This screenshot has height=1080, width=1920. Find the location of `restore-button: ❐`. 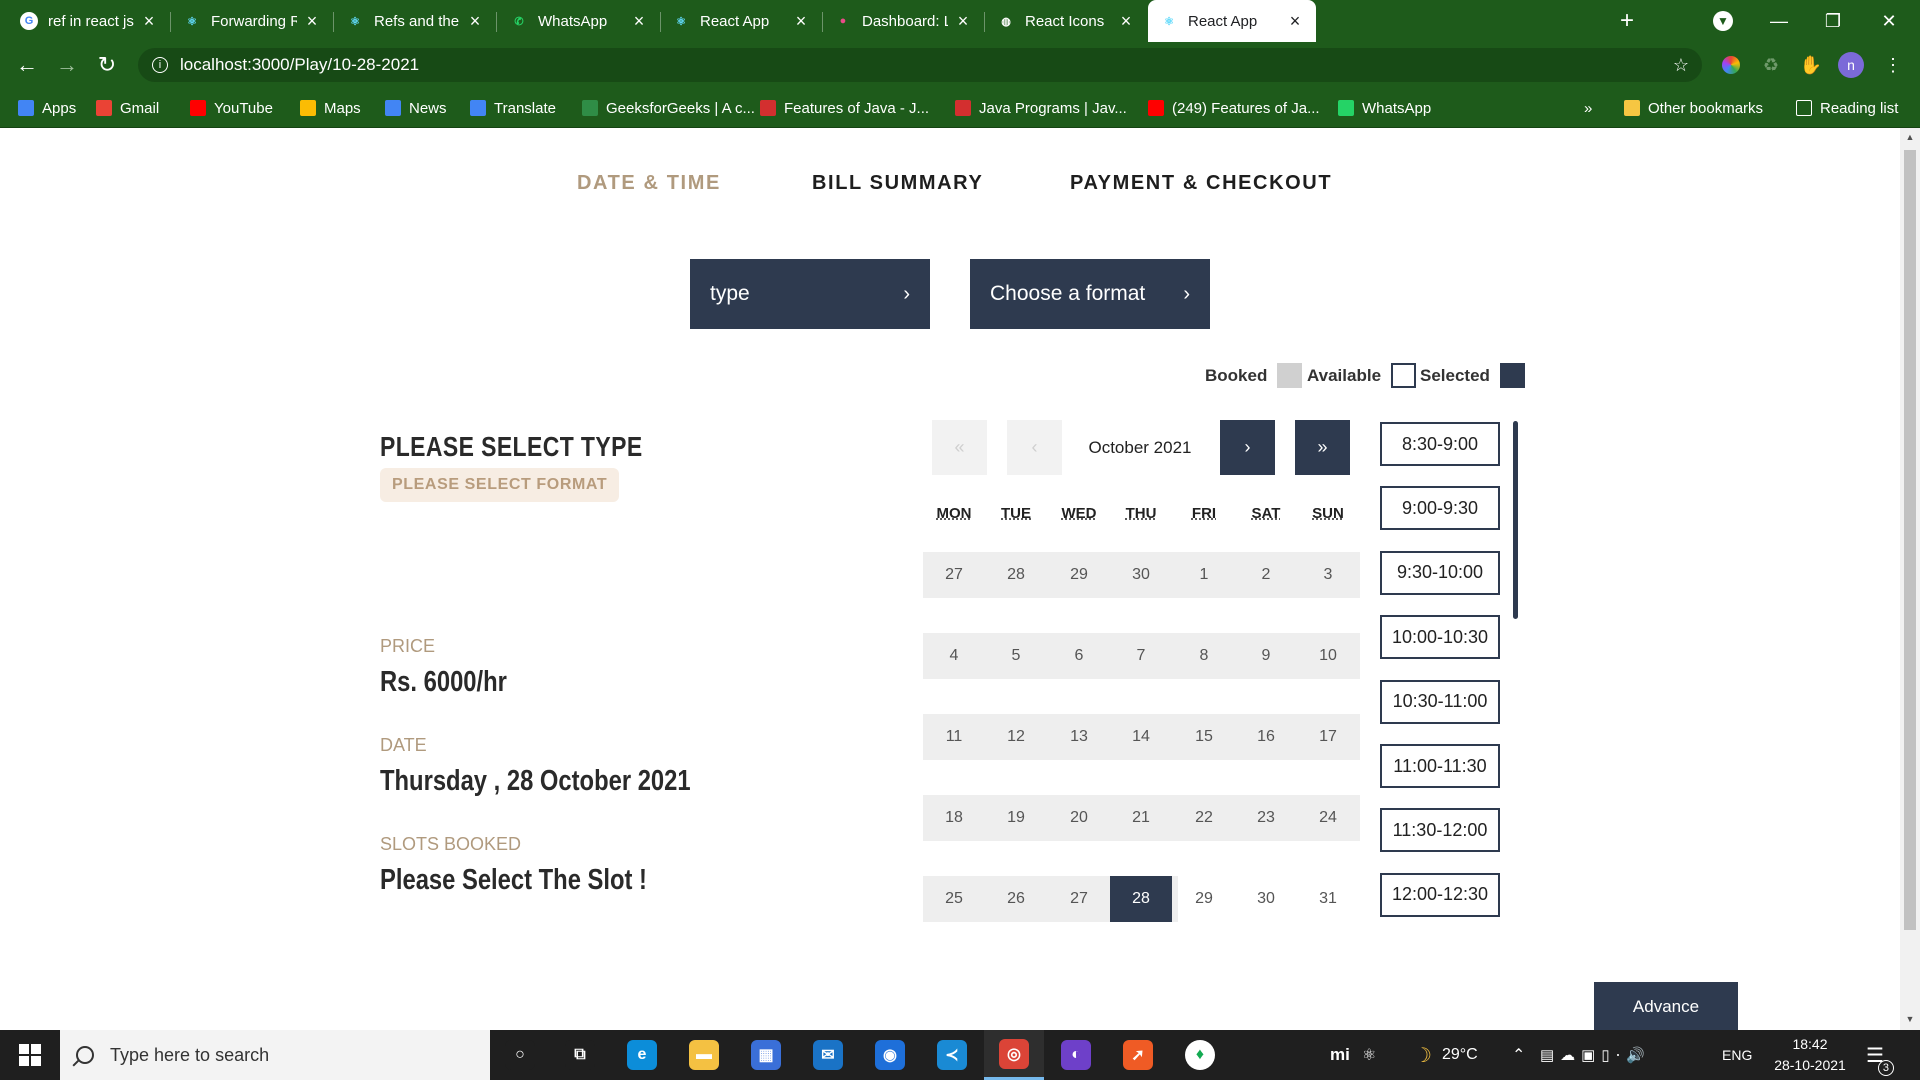

restore-button: ❐ is located at coordinates (1833, 21).